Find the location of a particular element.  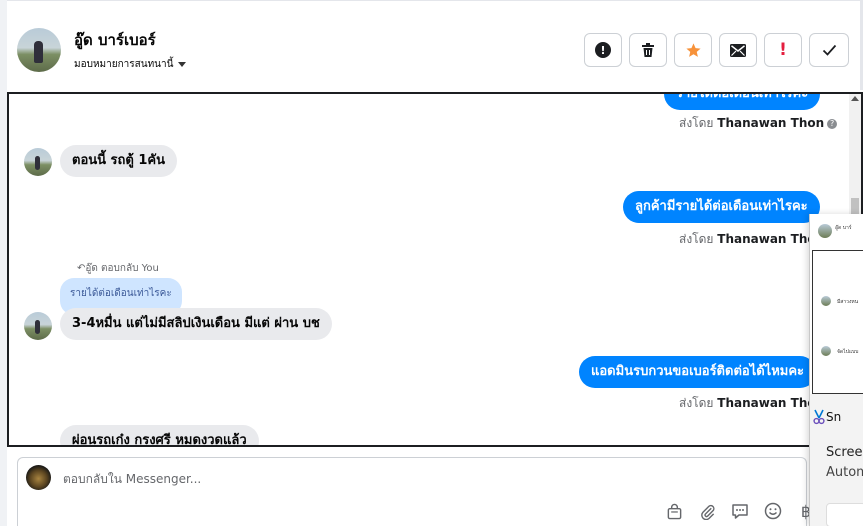

chat-bubble-icon is located at coordinates (740, 511).